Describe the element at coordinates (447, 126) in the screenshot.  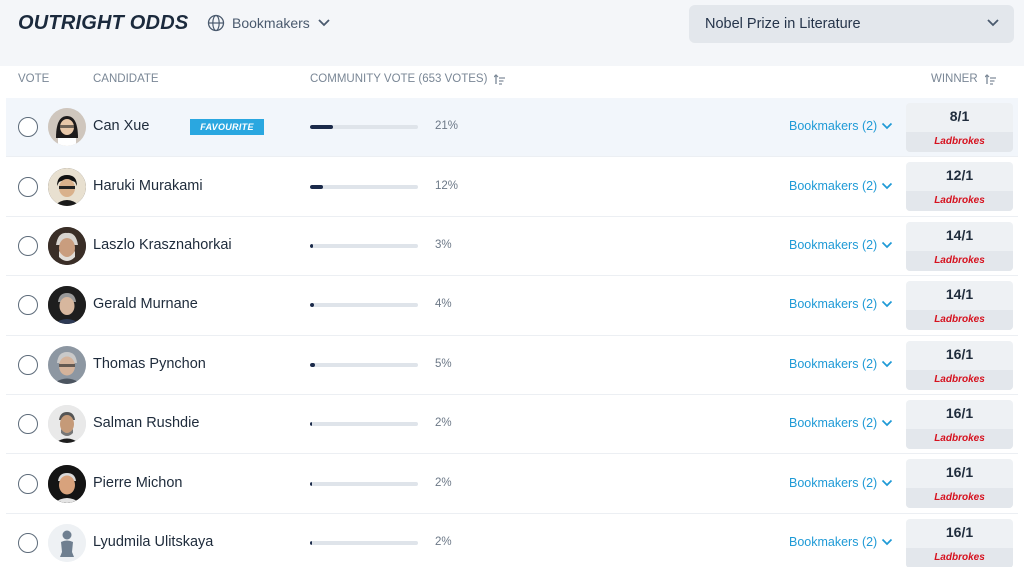
I see `community-vote-percent: 21%` at that location.